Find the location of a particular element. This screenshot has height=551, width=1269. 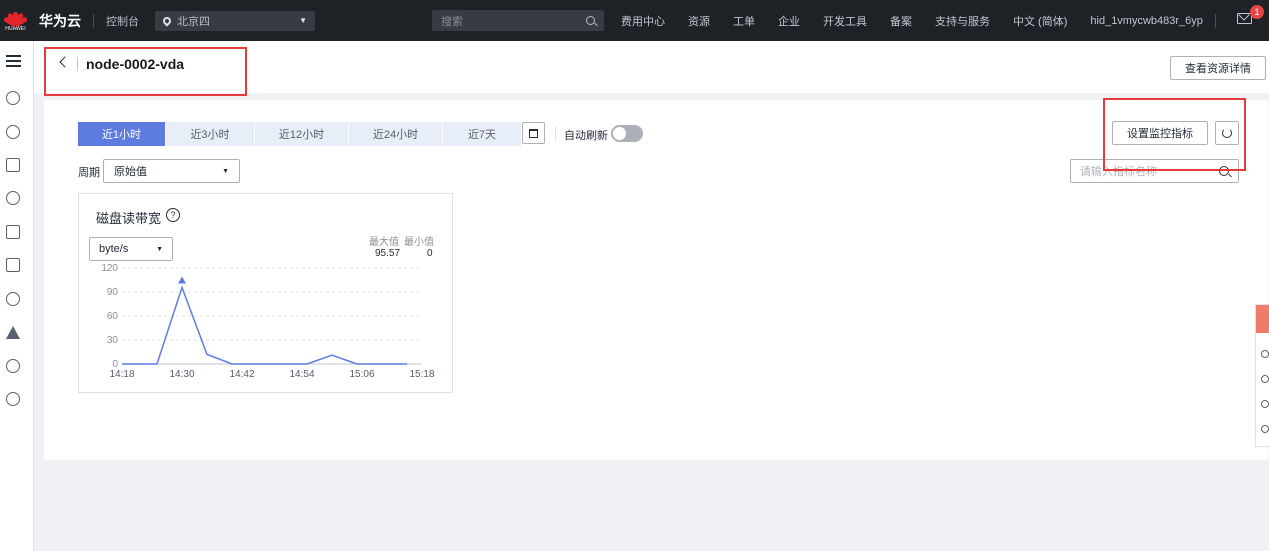

nav-support: 支持与服务 is located at coordinates (962, 21).